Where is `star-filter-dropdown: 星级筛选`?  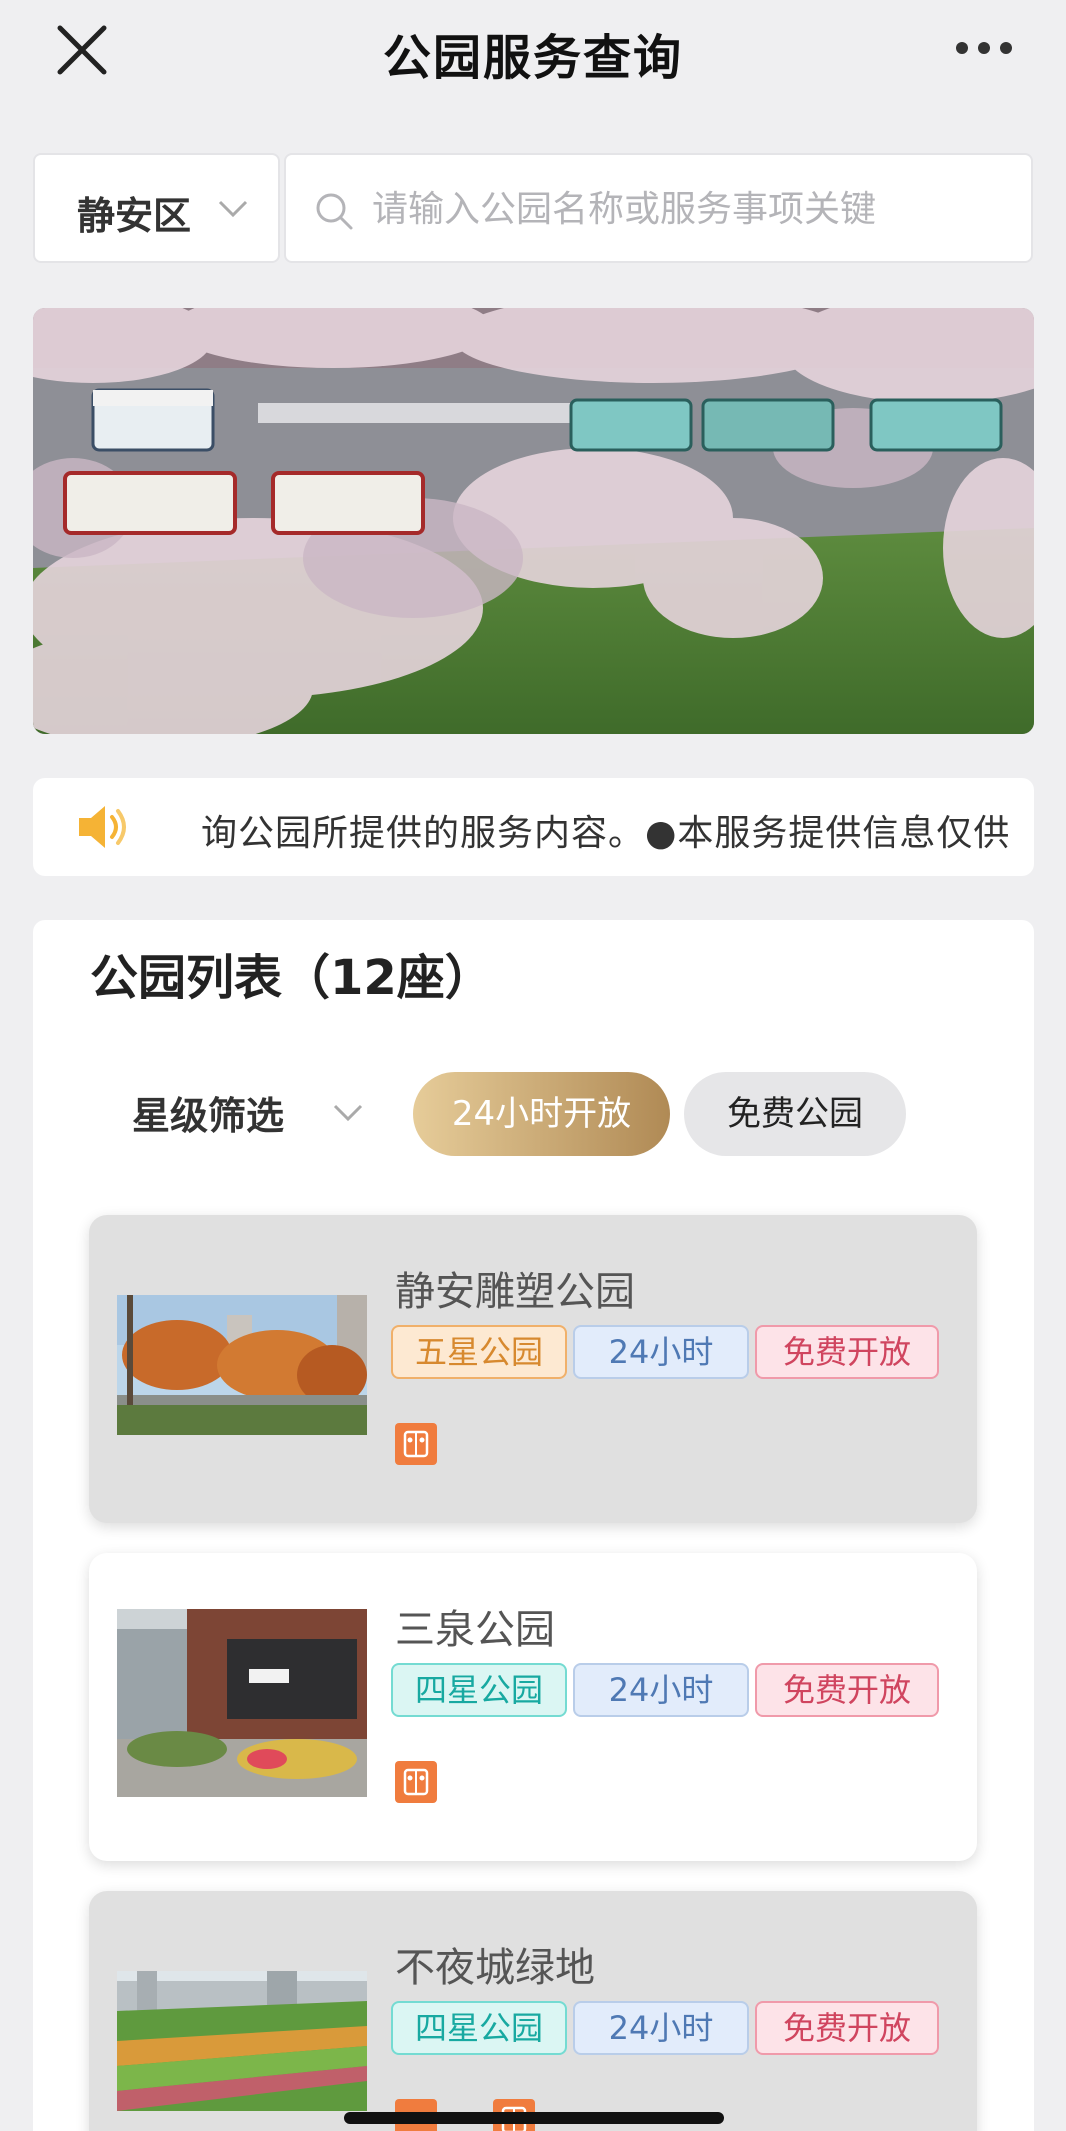 star-filter-dropdown: 星级筛选 is located at coordinates (262, 1115).